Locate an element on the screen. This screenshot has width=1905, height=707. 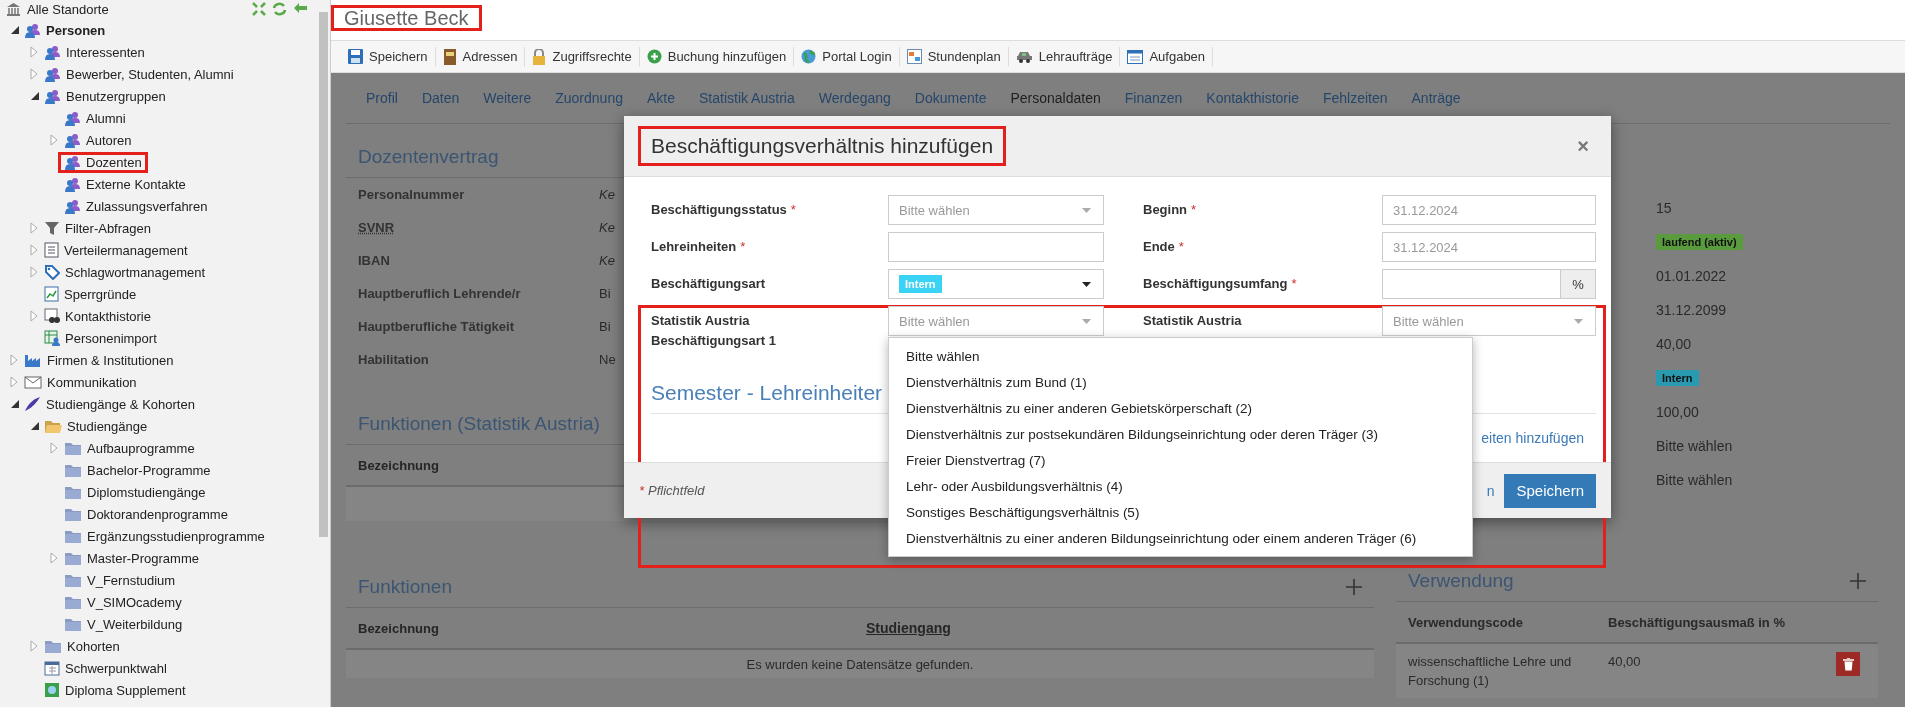
field-label: Hauptberufliche Tätigkeit is located at coordinates (436, 326).